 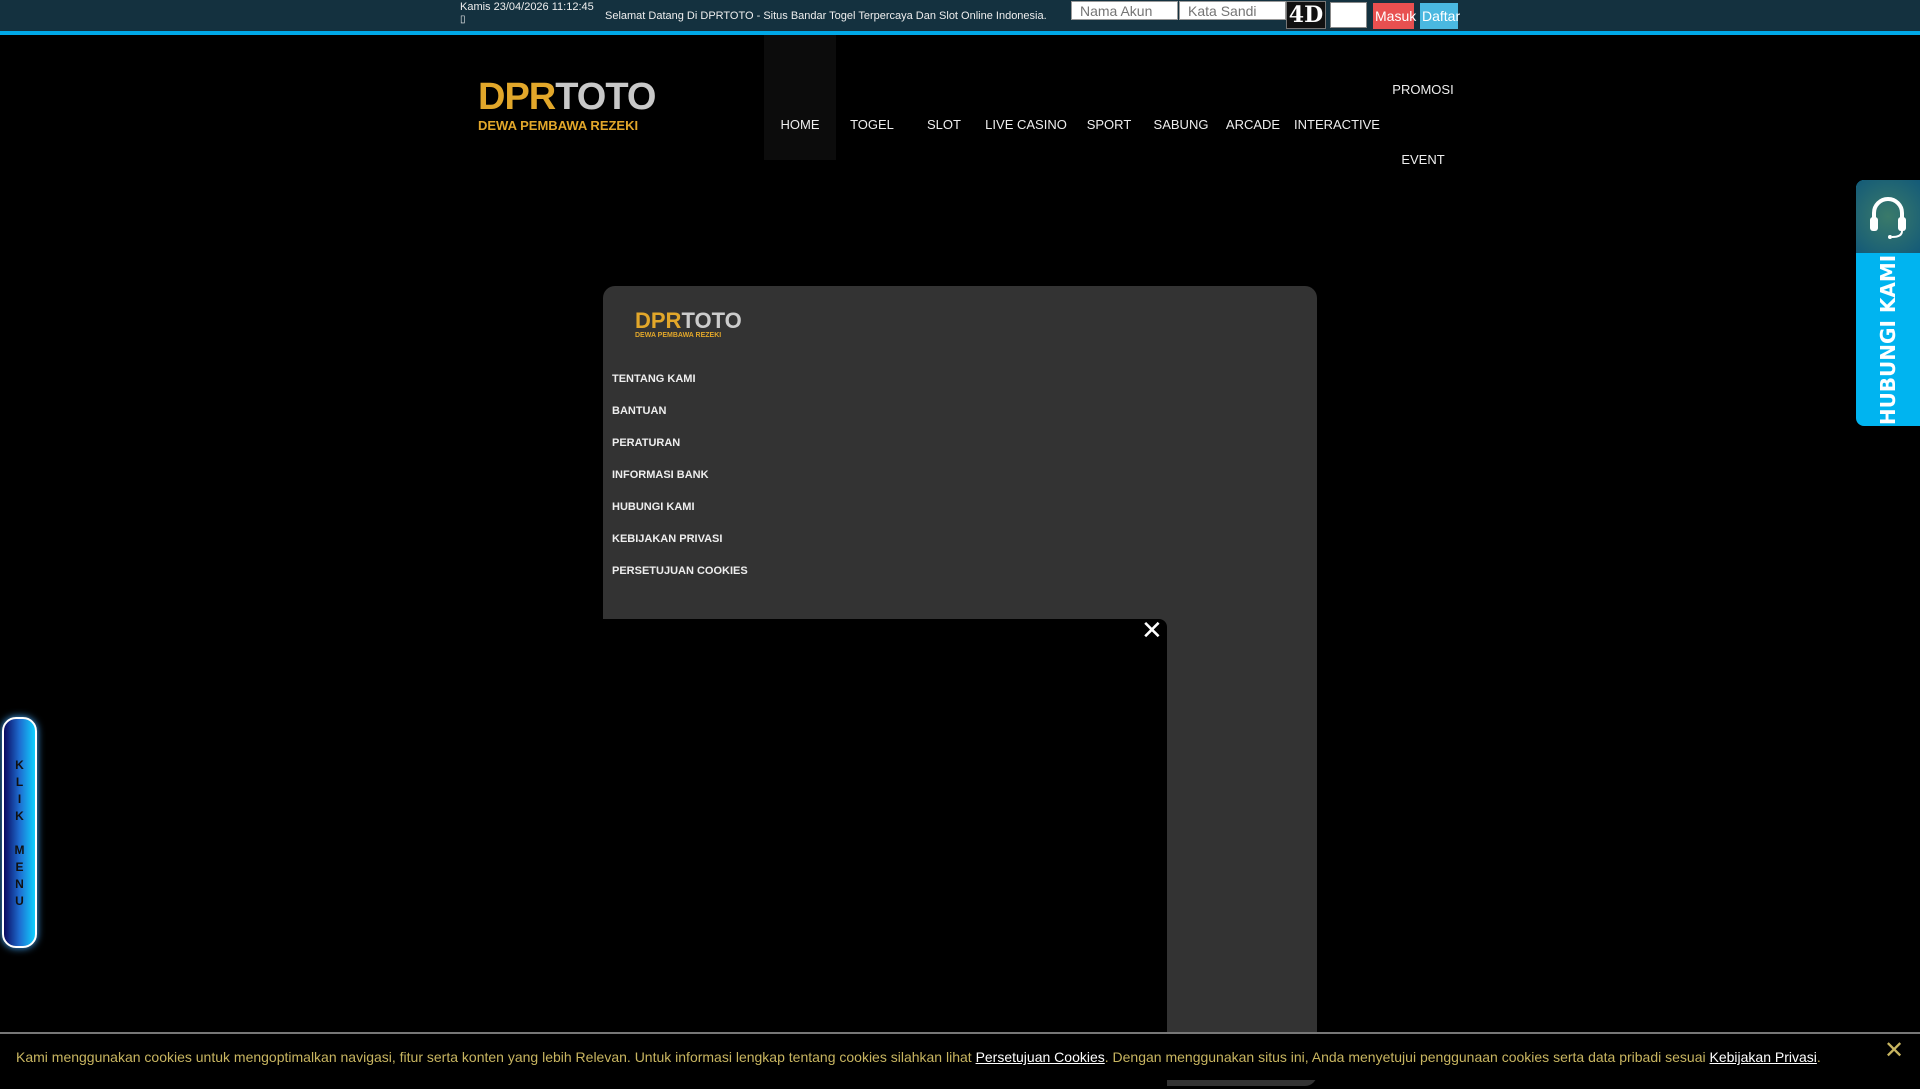 I want to click on nav-interactive: INTERACTIVE, so click(x=1337, y=124).